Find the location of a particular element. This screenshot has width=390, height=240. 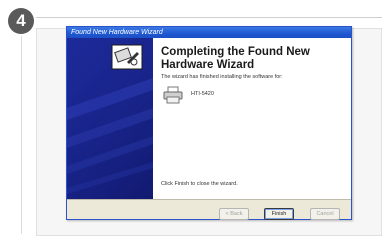

footer-divider is located at coordinates (209, 199).